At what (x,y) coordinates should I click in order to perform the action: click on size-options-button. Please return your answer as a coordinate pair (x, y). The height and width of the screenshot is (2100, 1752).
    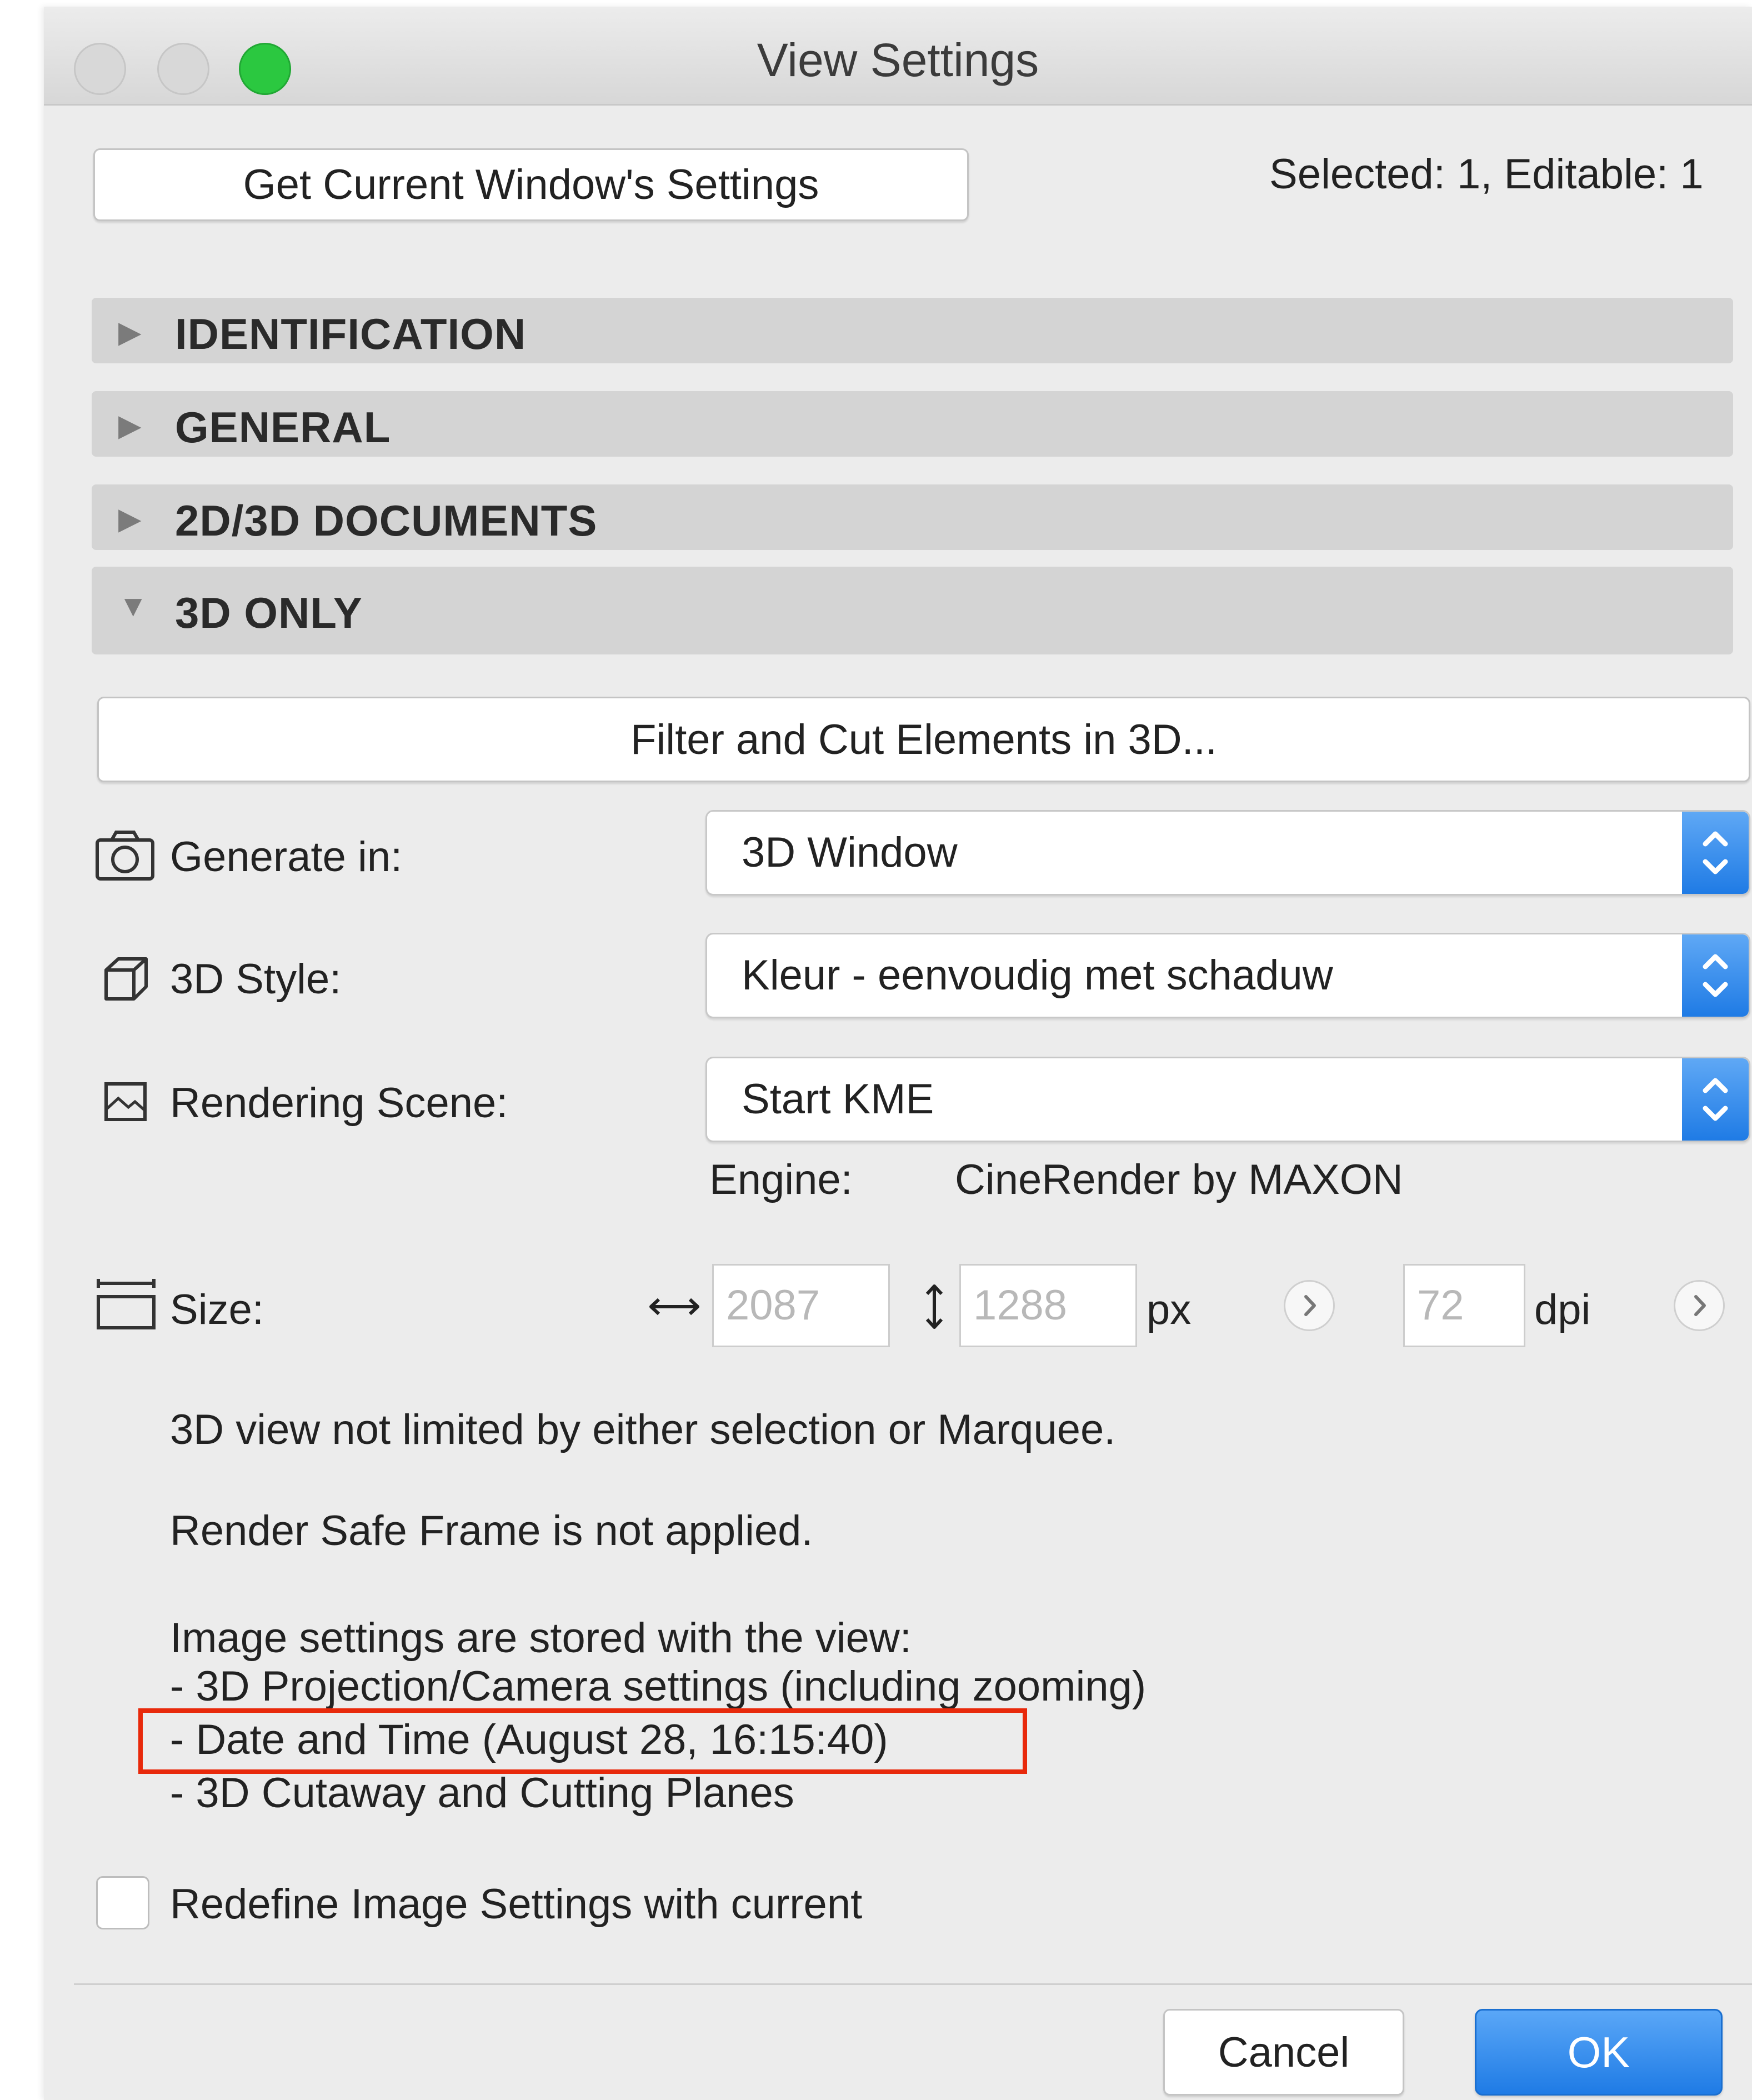
    Looking at the image, I should click on (1309, 1305).